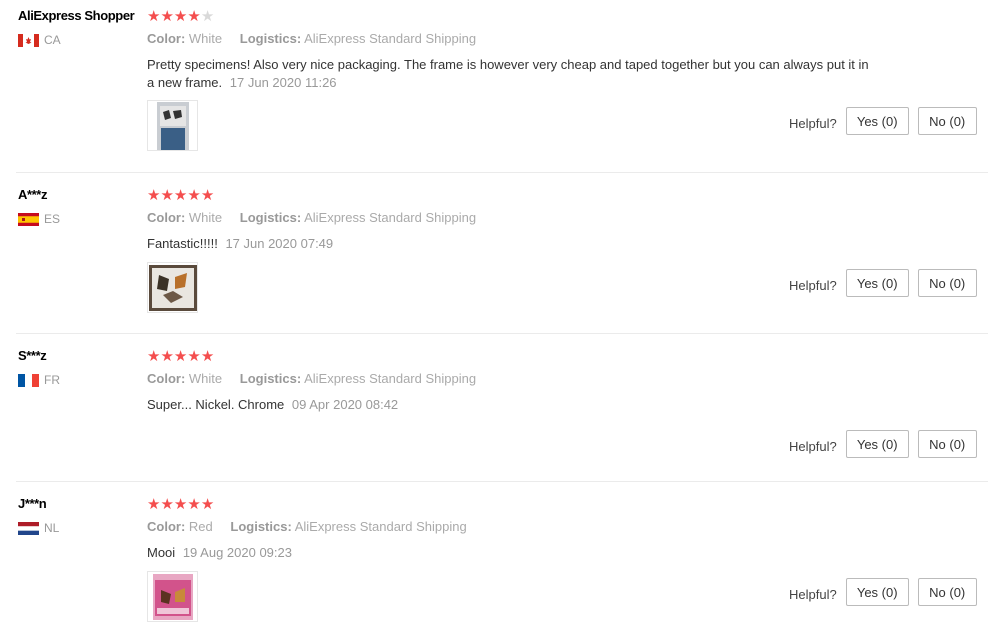  I want to click on review-text: Fantastic!!!!! 17 Jun 2020 07:49, so click(512, 244).